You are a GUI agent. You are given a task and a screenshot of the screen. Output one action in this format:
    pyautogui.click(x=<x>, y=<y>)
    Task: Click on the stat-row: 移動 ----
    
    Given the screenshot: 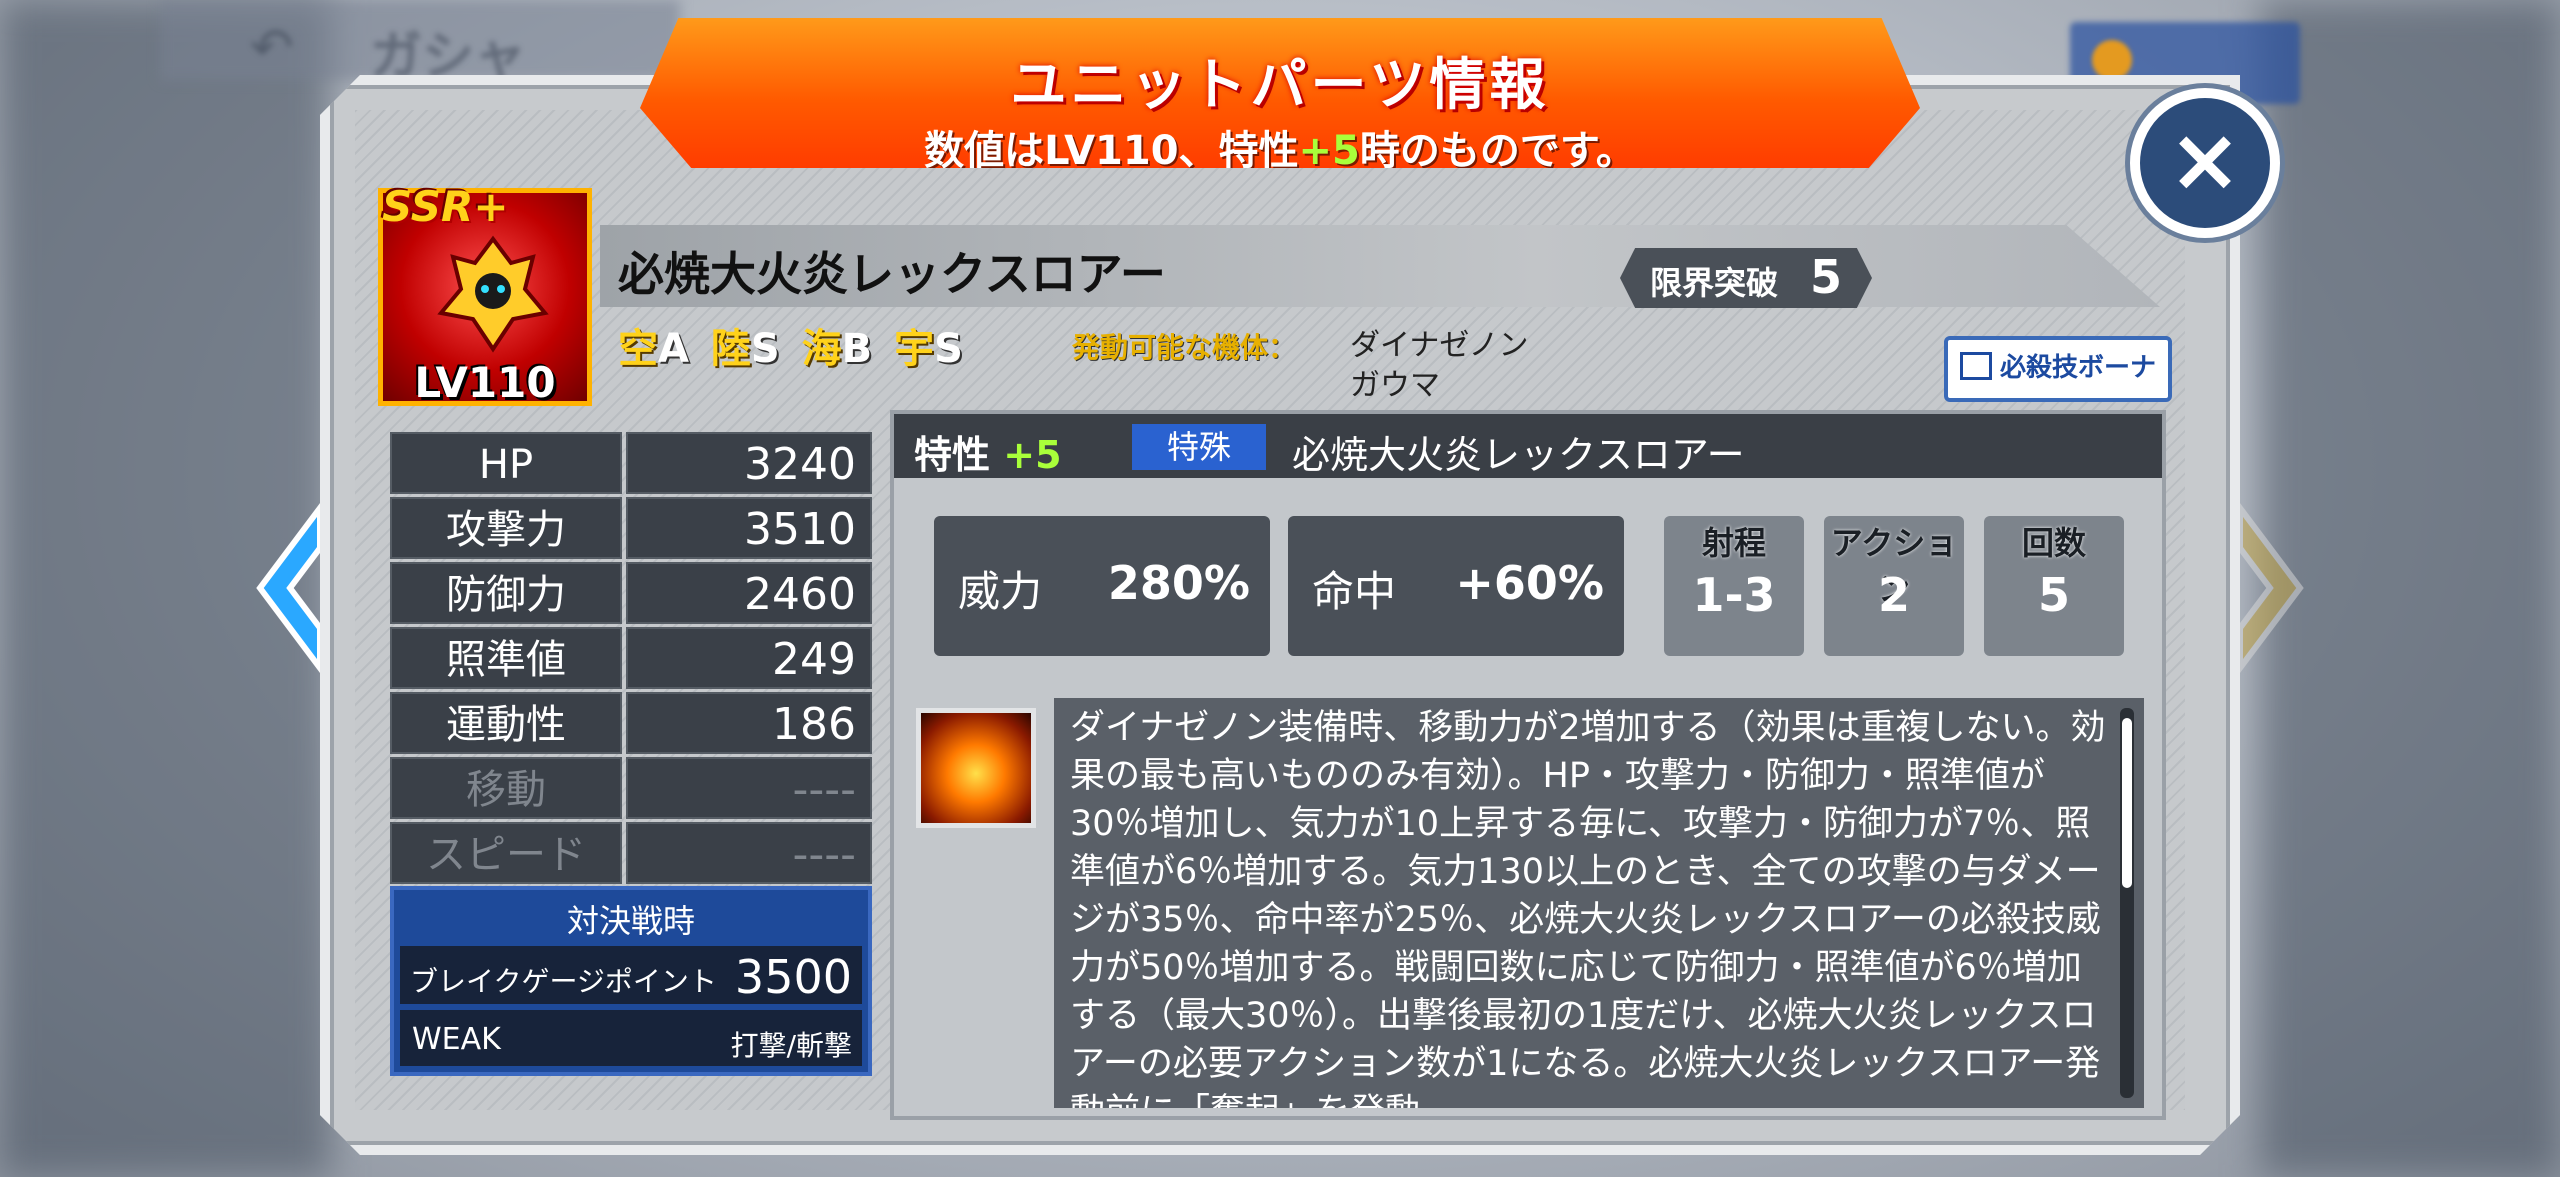 What is the action you would take?
    pyautogui.click(x=631, y=788)
    